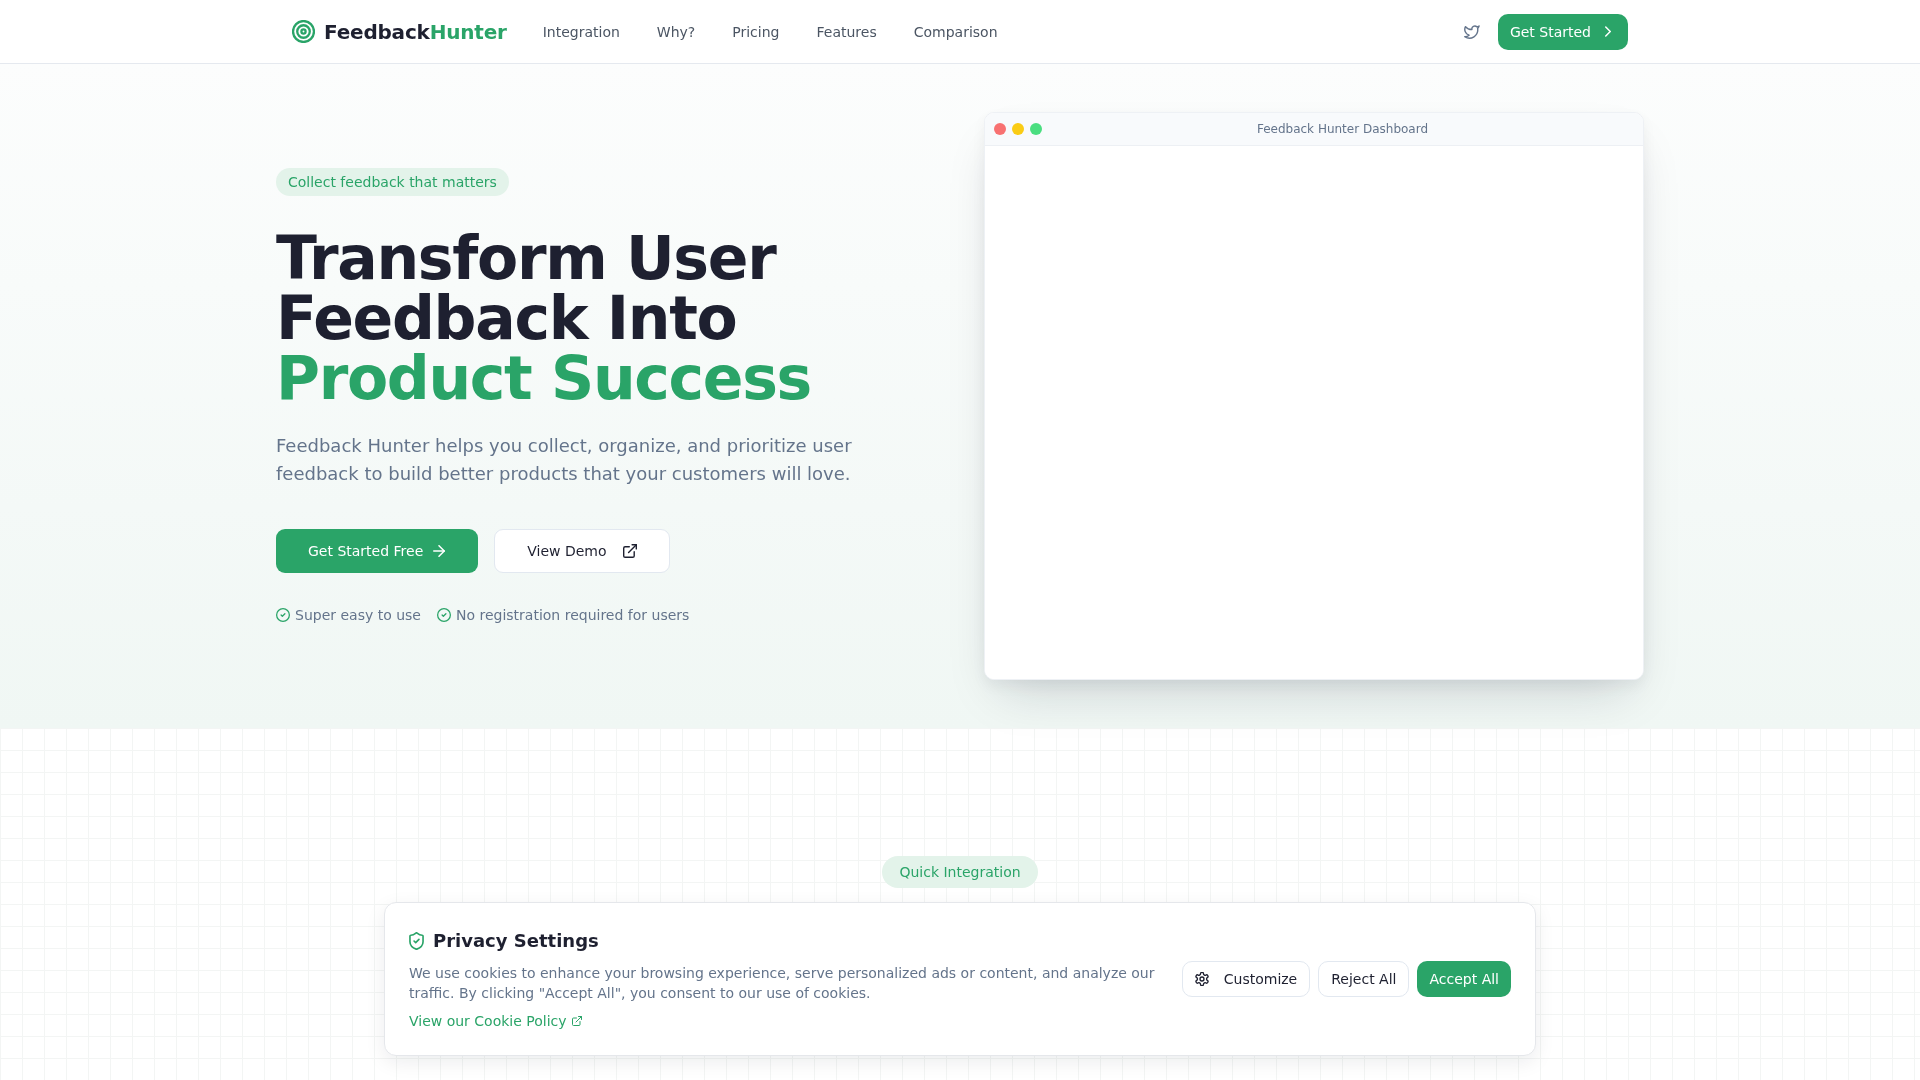  Describe the element at coordinates (676, 31) in the screenshot. I see `nav-link: Why?` at that location.